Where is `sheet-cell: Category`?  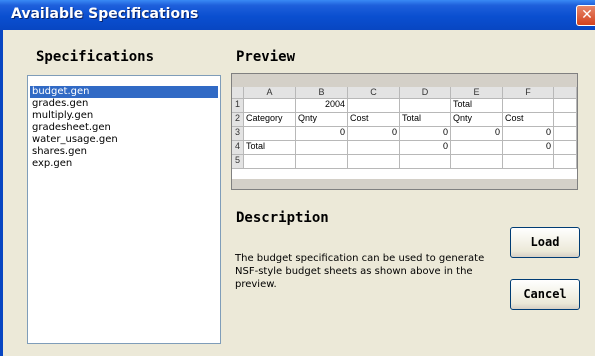
sheet-cell: Category is located at coordinates (270, 120).